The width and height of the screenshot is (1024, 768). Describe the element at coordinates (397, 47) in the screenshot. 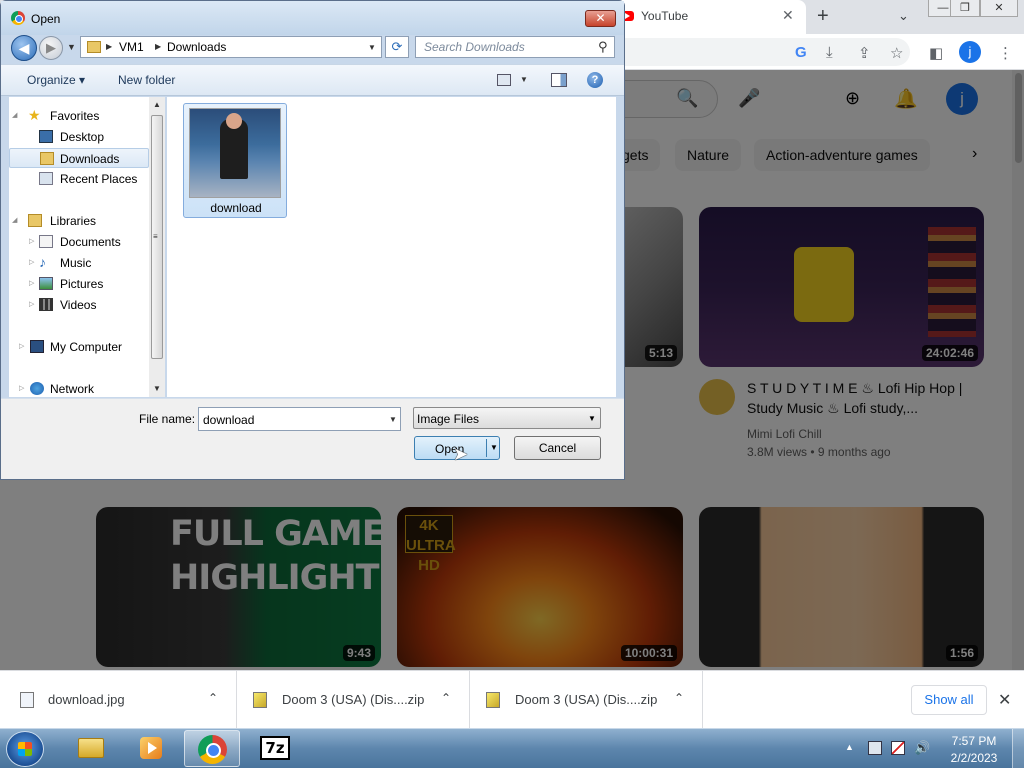

I see `refresh-icon: ⟳` at that location.